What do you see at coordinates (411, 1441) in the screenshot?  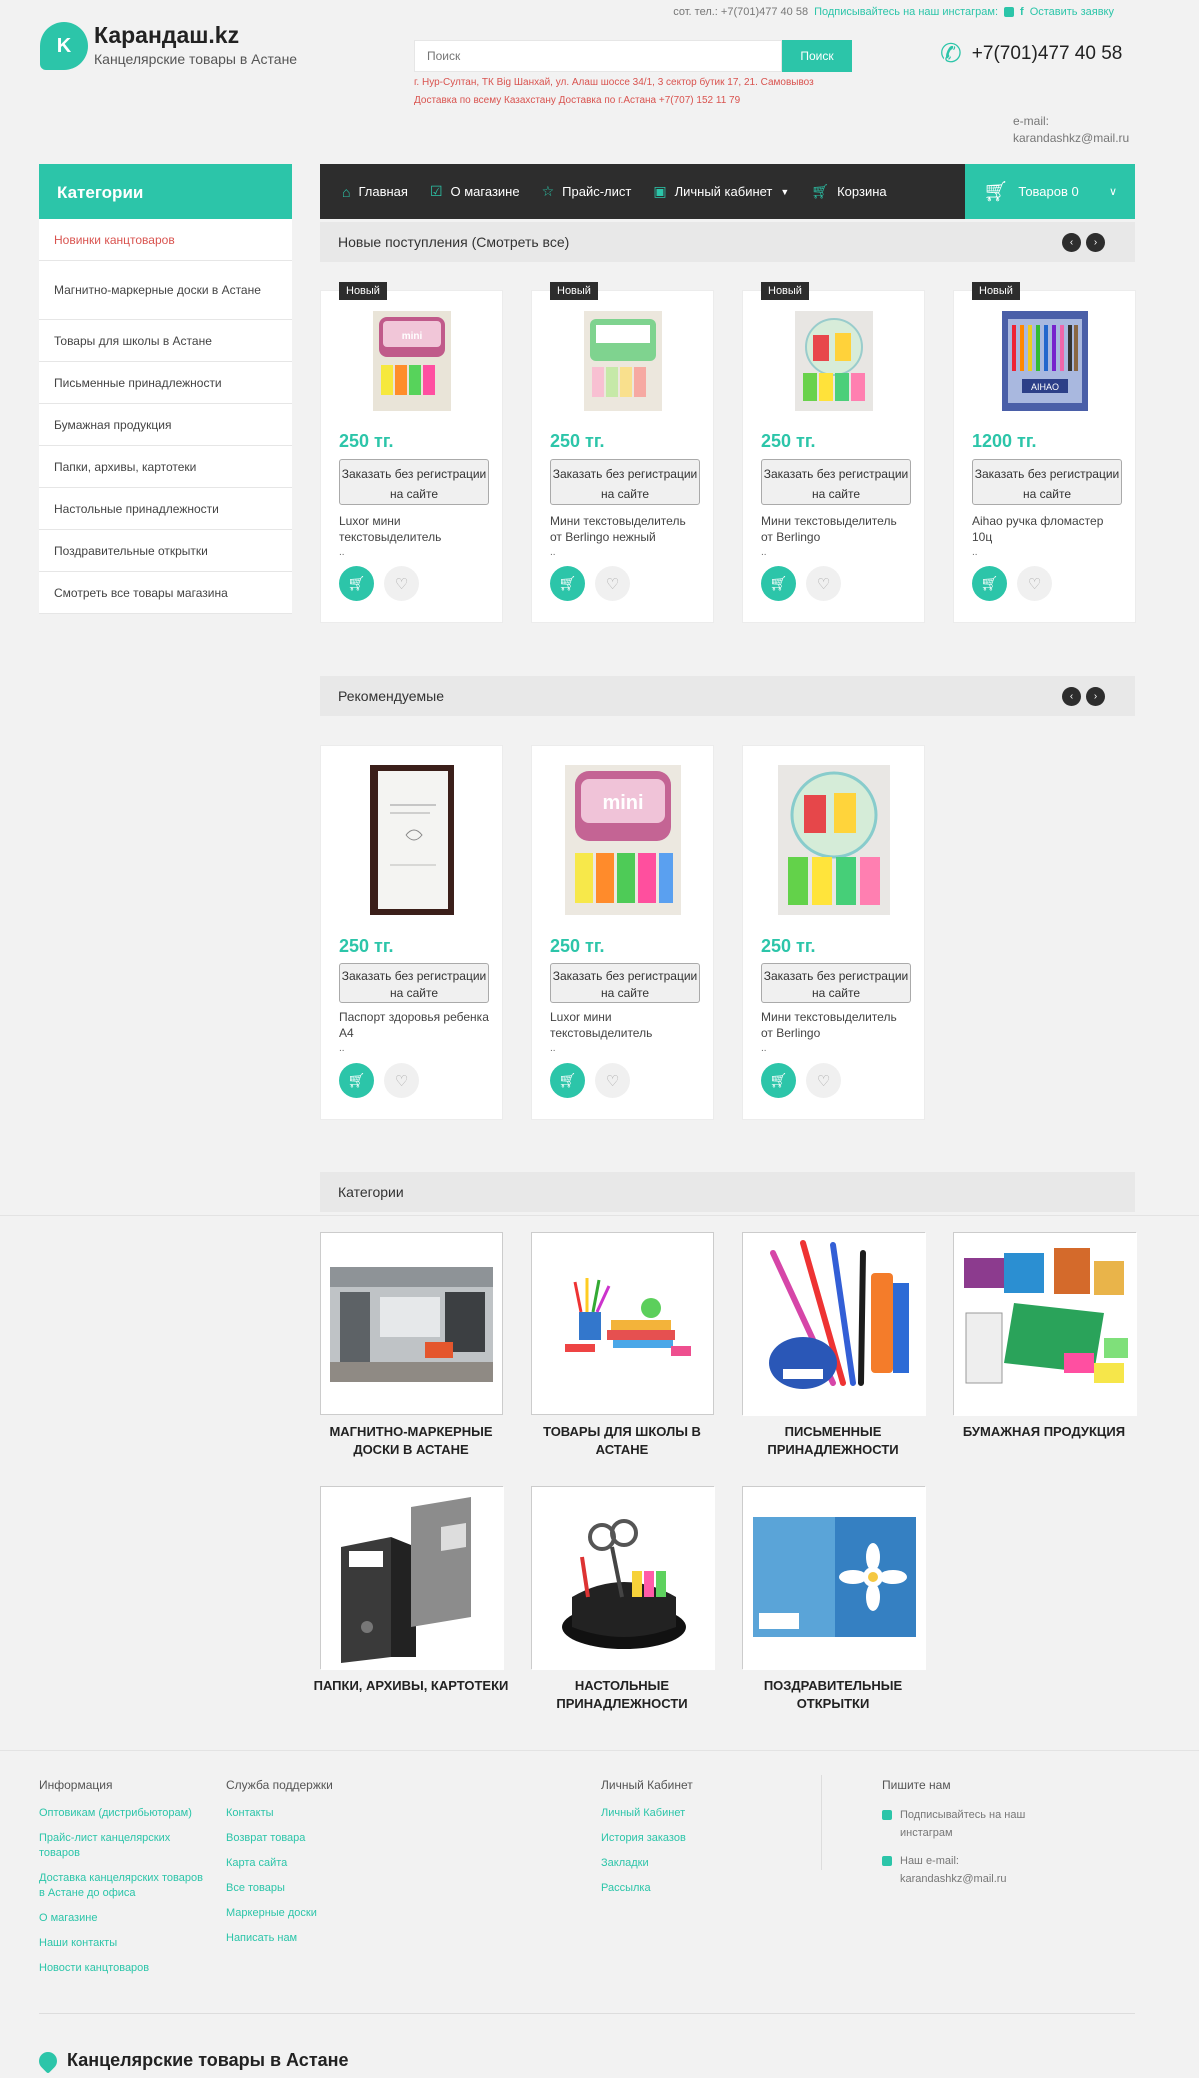 I see `category-tile-label: МАГНИТНО-МАРКЕРНЫЕ ДОСКИ В АСТАНЕ` at bounding box center [411, 1441].